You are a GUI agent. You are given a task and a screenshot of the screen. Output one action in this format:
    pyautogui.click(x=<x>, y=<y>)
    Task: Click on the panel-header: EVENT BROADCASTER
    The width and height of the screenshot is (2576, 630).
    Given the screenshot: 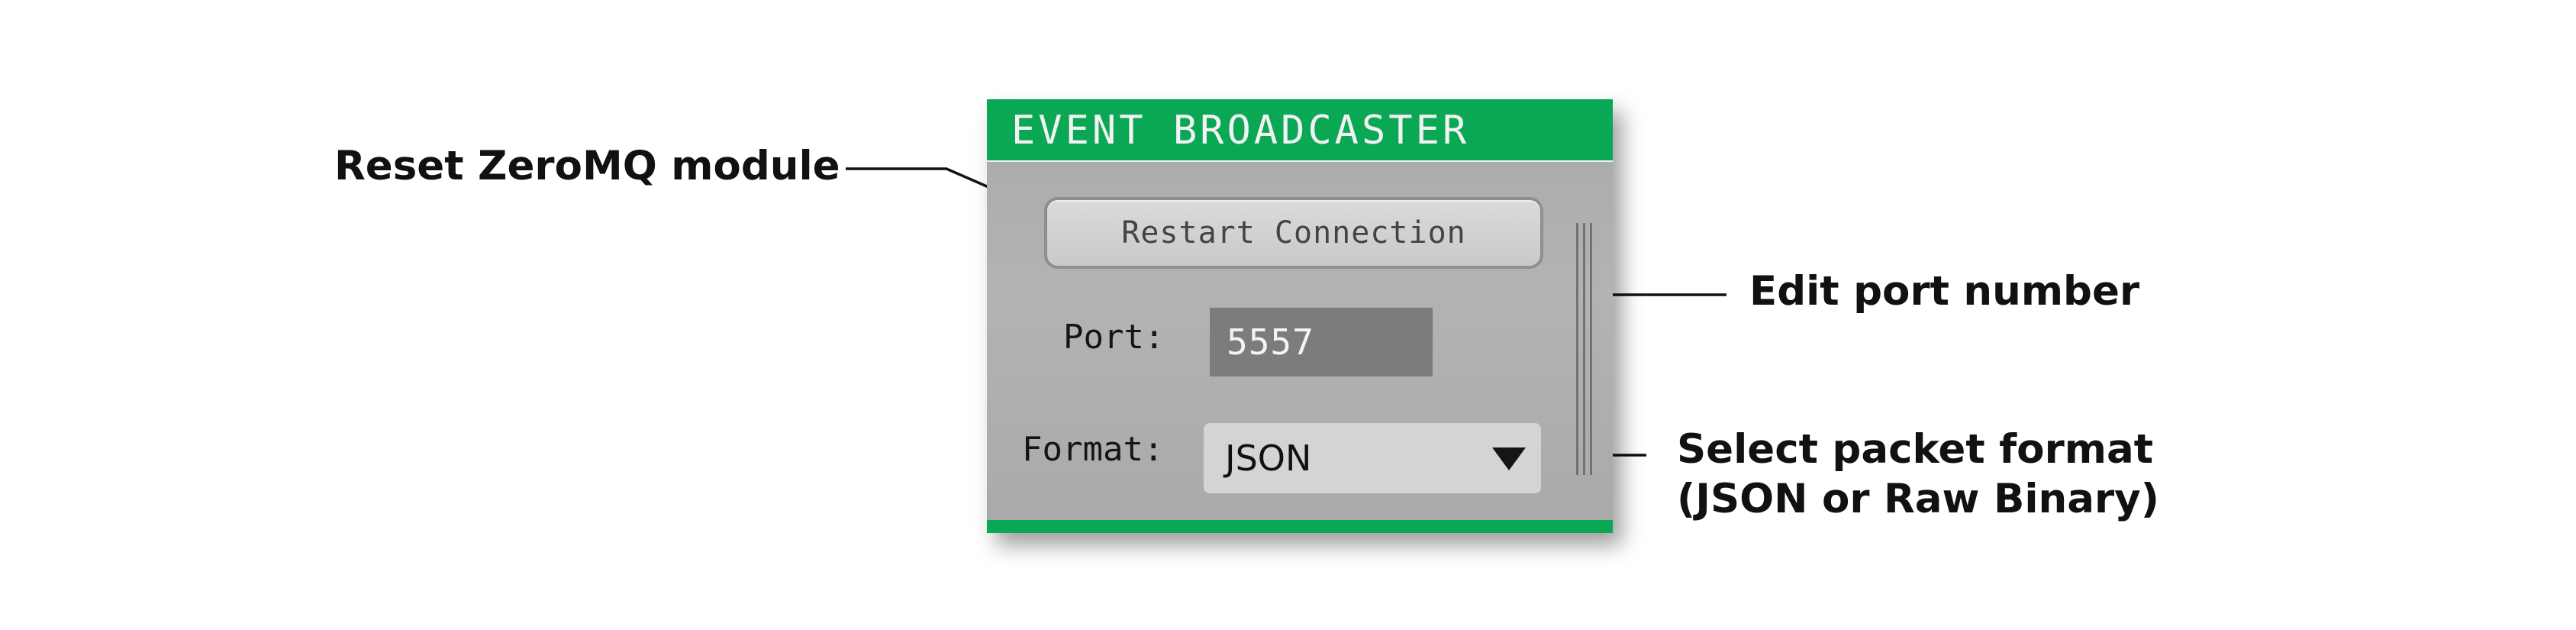 What is the action you would take?
    pyautogui.click(x=1300, y=130)
    